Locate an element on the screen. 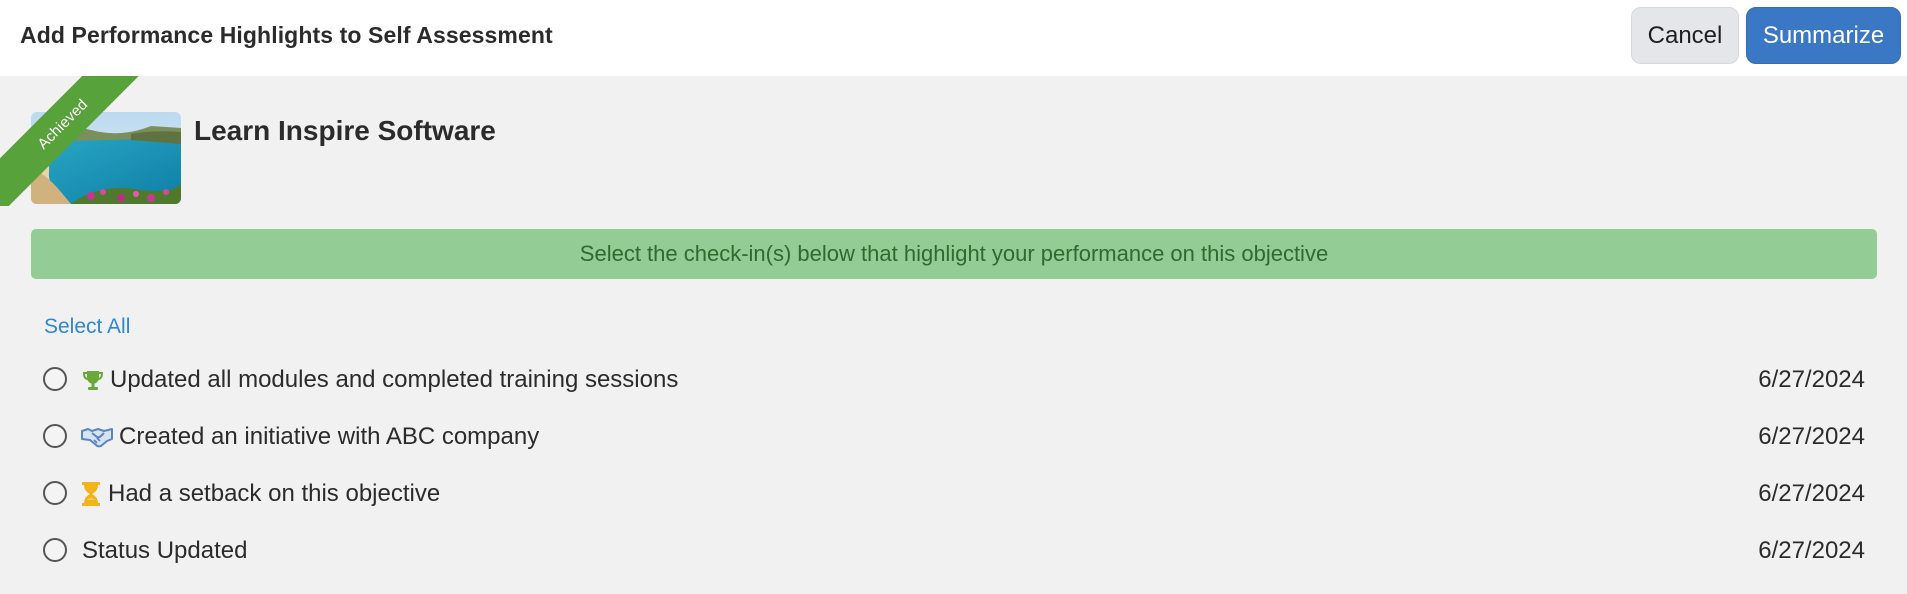 Image resolution: width=1907 pixels, height=594 pixels. summarize-button: Summarize is located at coordinates (1823, 35).